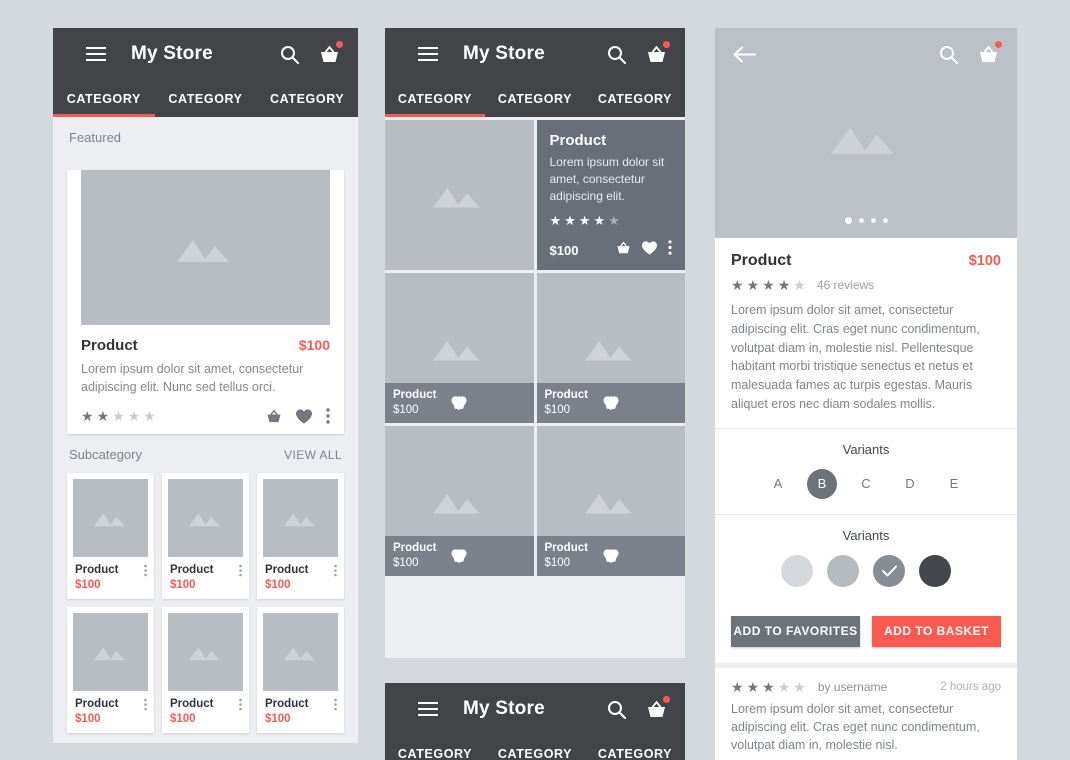  What do you see at coordinates (954, 484) in the screenshot?
I see `variant-option-e: E` at bounding box center [954, 484].